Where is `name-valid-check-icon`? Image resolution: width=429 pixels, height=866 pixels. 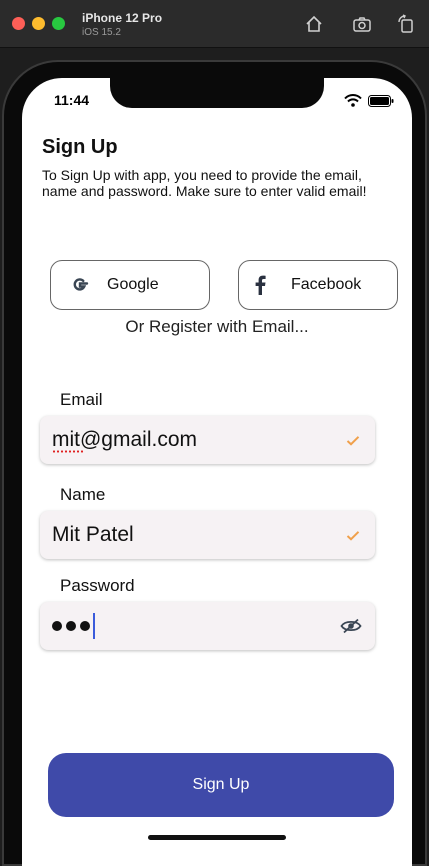 name-valid-check-icon is located at coordinates (353, 535).